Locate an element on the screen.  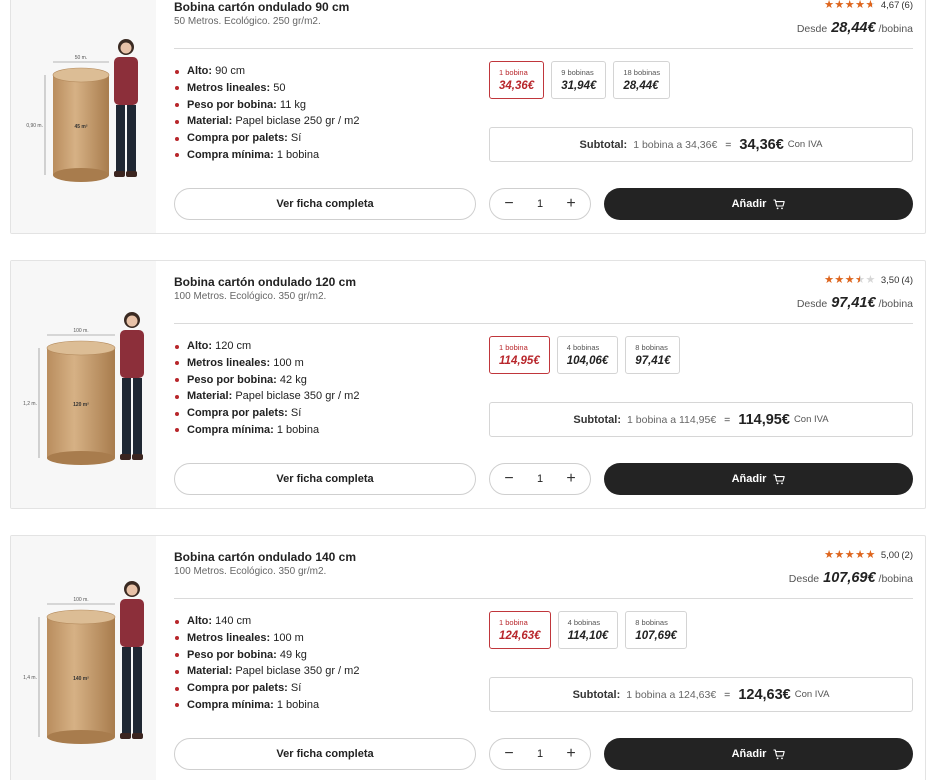
quantity-option: 9 bobinas 31,94€ is located at coordinates (579, 80).